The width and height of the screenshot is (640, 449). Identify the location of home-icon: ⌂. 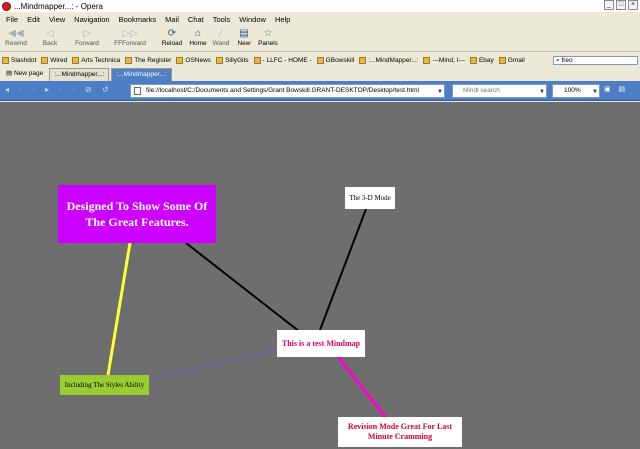
(198, 33).